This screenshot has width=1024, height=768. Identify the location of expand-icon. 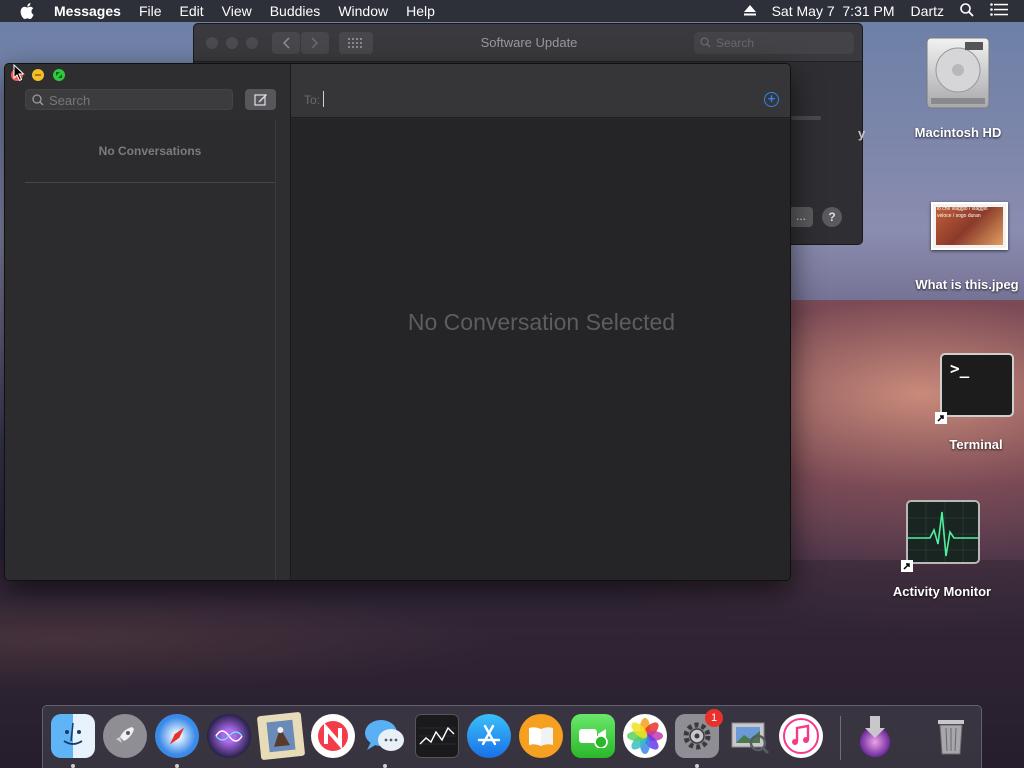
(59, 75).